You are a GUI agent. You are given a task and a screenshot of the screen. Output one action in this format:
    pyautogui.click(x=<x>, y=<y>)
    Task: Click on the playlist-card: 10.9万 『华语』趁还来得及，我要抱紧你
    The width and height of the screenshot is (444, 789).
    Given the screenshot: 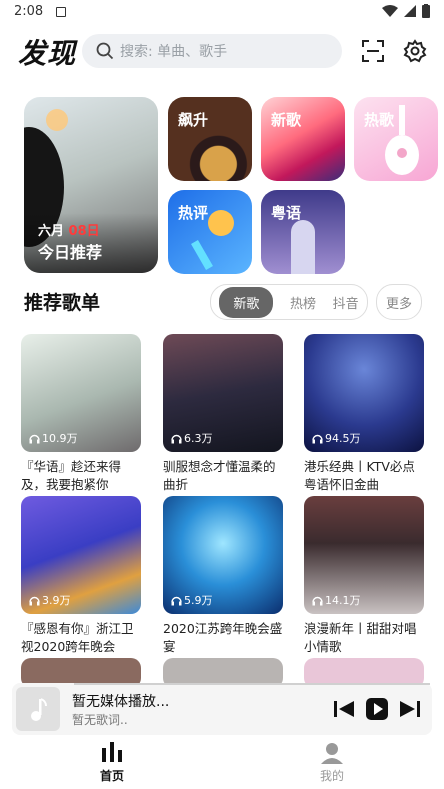 What is the action you would take?
    pyautogui.click(x=81, y=414)
    